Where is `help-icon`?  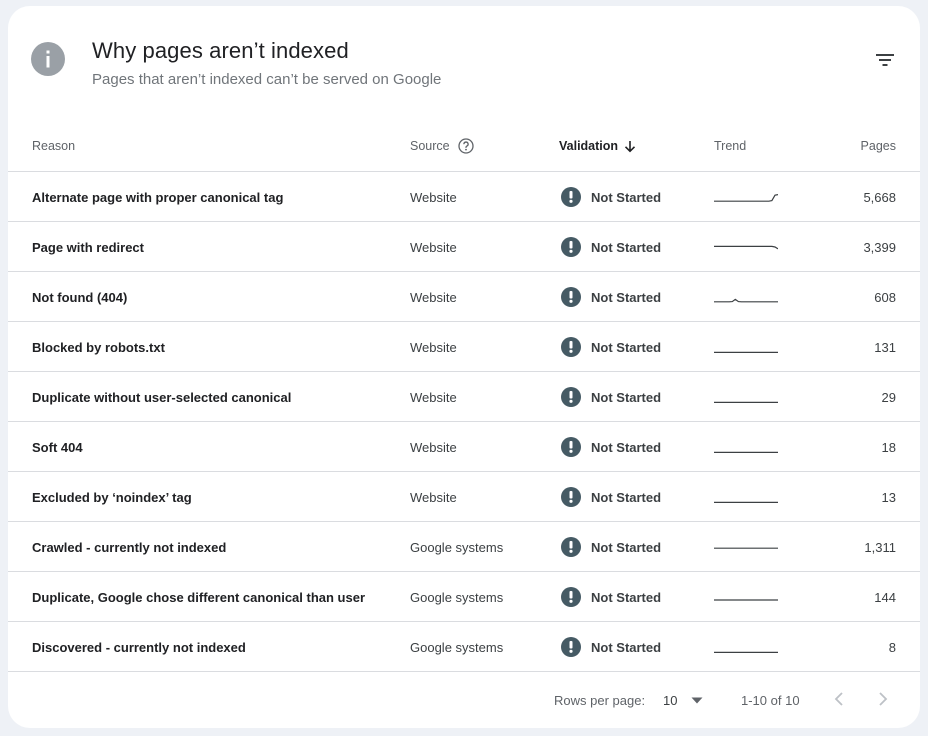 help-icon is located at coordinates (465, 146).